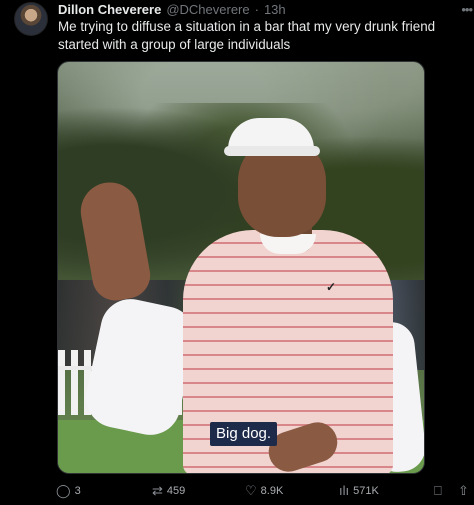  I want to click on bookmark-button: ⎕, so click(438, 491).